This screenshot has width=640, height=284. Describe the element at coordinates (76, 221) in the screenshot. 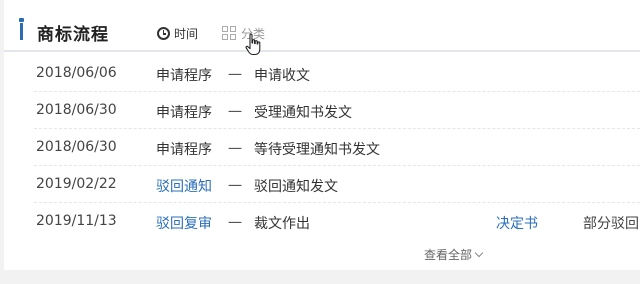

I see `row-date: 2019/11/13` at that location.